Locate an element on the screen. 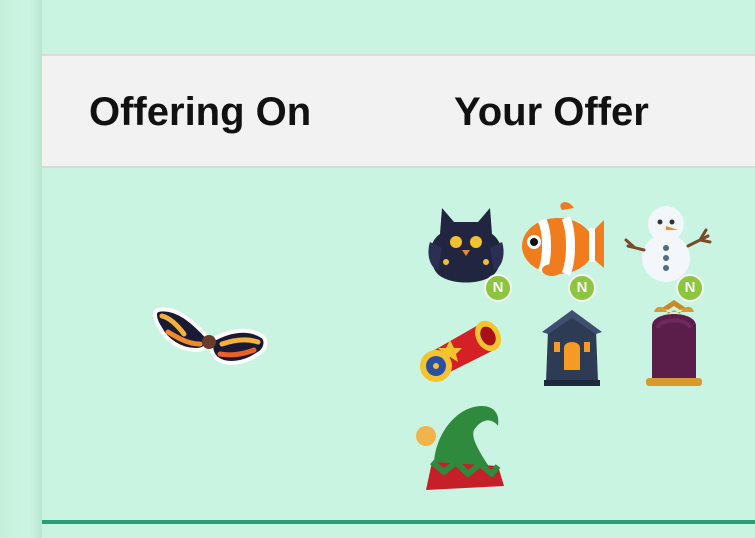 The height and width of the screenshot is (538, 755). offer-item-cannon is located at coordinates (460, 350).